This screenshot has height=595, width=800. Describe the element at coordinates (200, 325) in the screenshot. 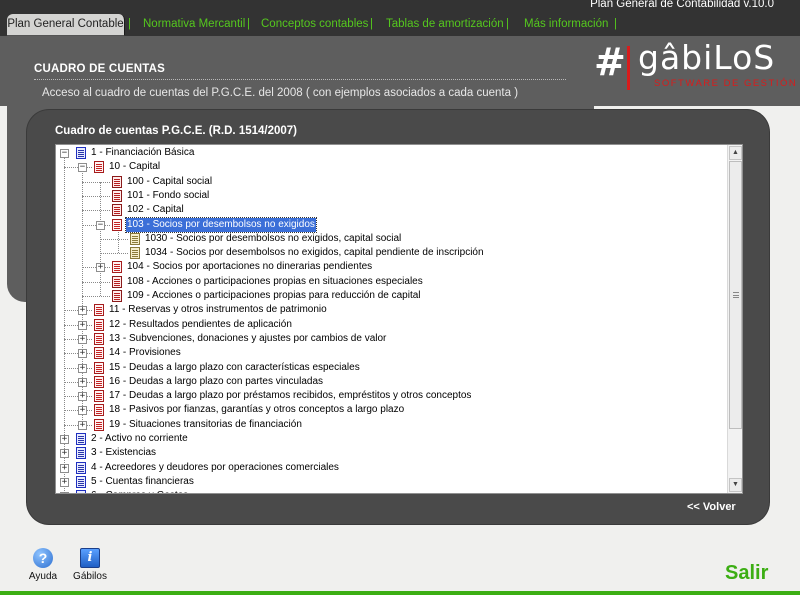

I see `tree-node-label: 12 - Resultados pendientes de aplicación` at that location.